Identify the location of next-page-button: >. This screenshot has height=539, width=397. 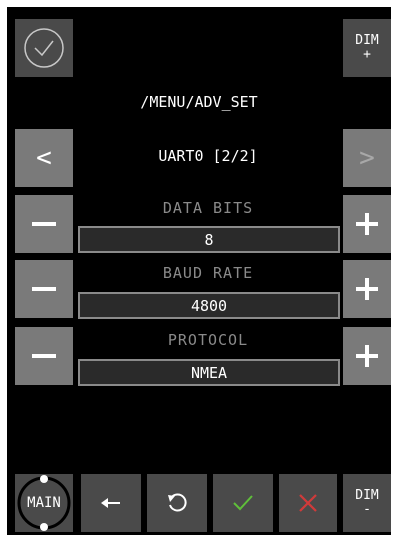
(367, 158).